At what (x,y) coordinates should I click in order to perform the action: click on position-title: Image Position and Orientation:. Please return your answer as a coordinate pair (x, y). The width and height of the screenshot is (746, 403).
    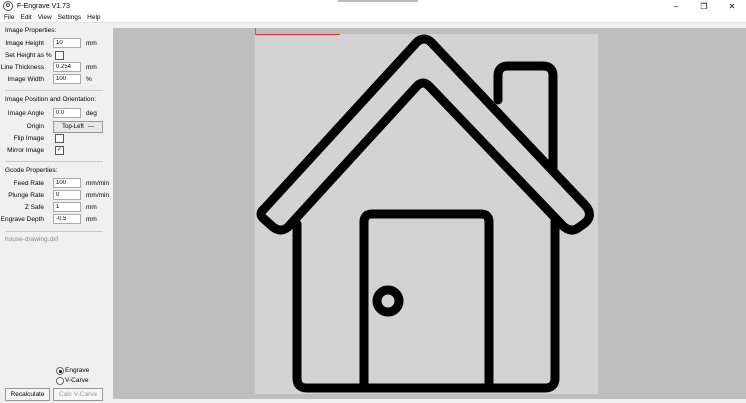
    Looking at the image, I should click on (51, 99).